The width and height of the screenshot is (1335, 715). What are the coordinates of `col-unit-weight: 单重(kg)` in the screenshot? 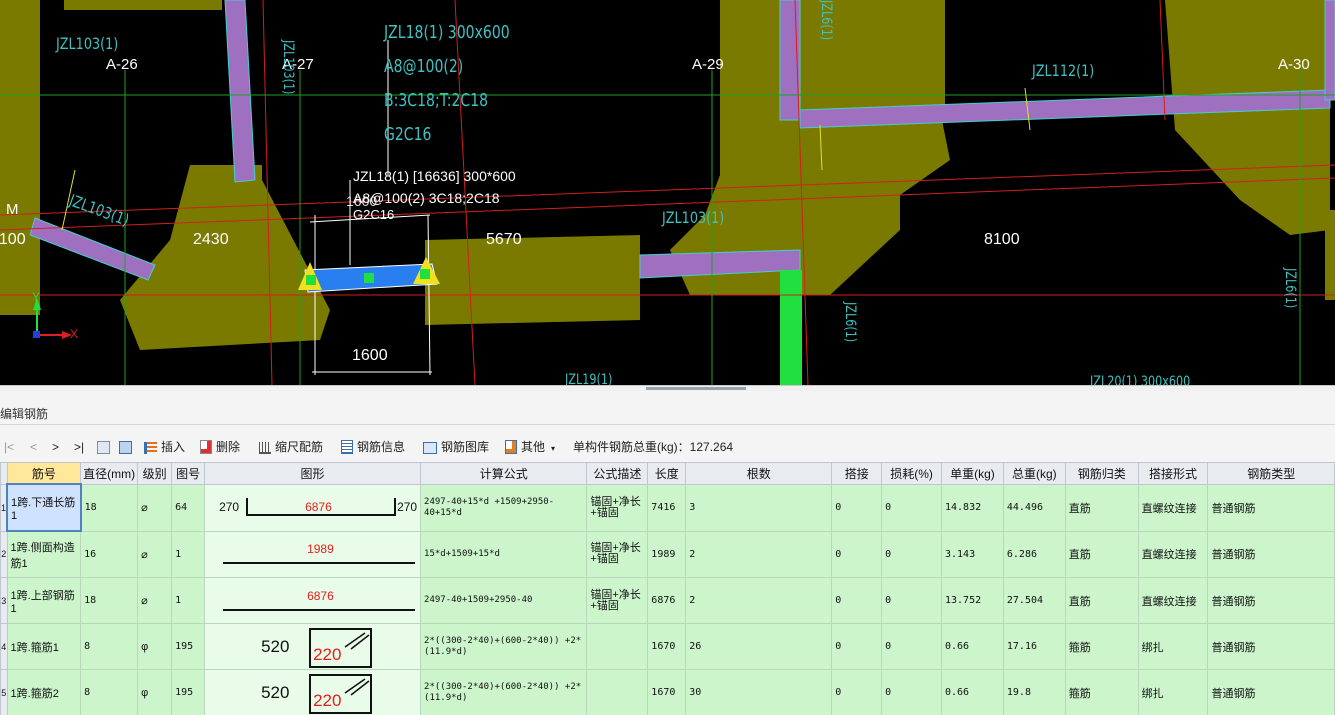 It's located at (972, 473).